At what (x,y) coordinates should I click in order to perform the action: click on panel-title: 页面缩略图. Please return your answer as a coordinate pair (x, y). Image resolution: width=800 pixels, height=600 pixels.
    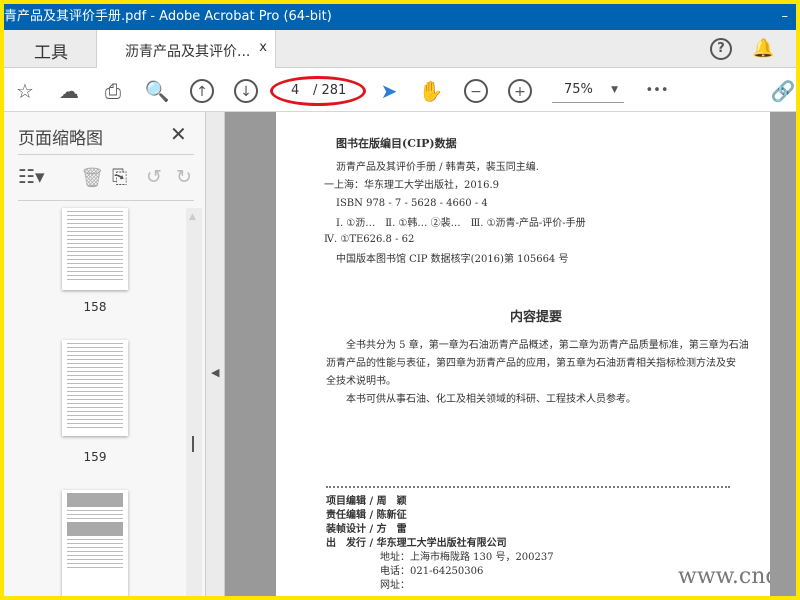
    Looking at the image, I should click on (60, 139).